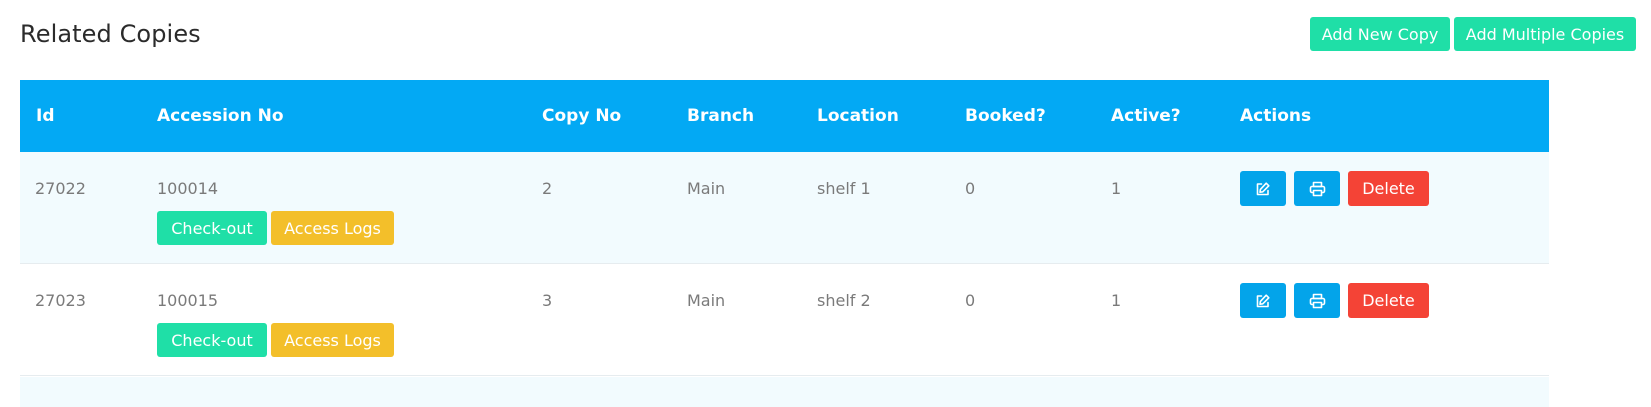 This screenshot has width=1651, height=407. What do you see at coordinates (1545, 34) in the screenshot?
I see `add-multiple-copies-button: Add Multiple Copies` at bounding box center [1545, 34].